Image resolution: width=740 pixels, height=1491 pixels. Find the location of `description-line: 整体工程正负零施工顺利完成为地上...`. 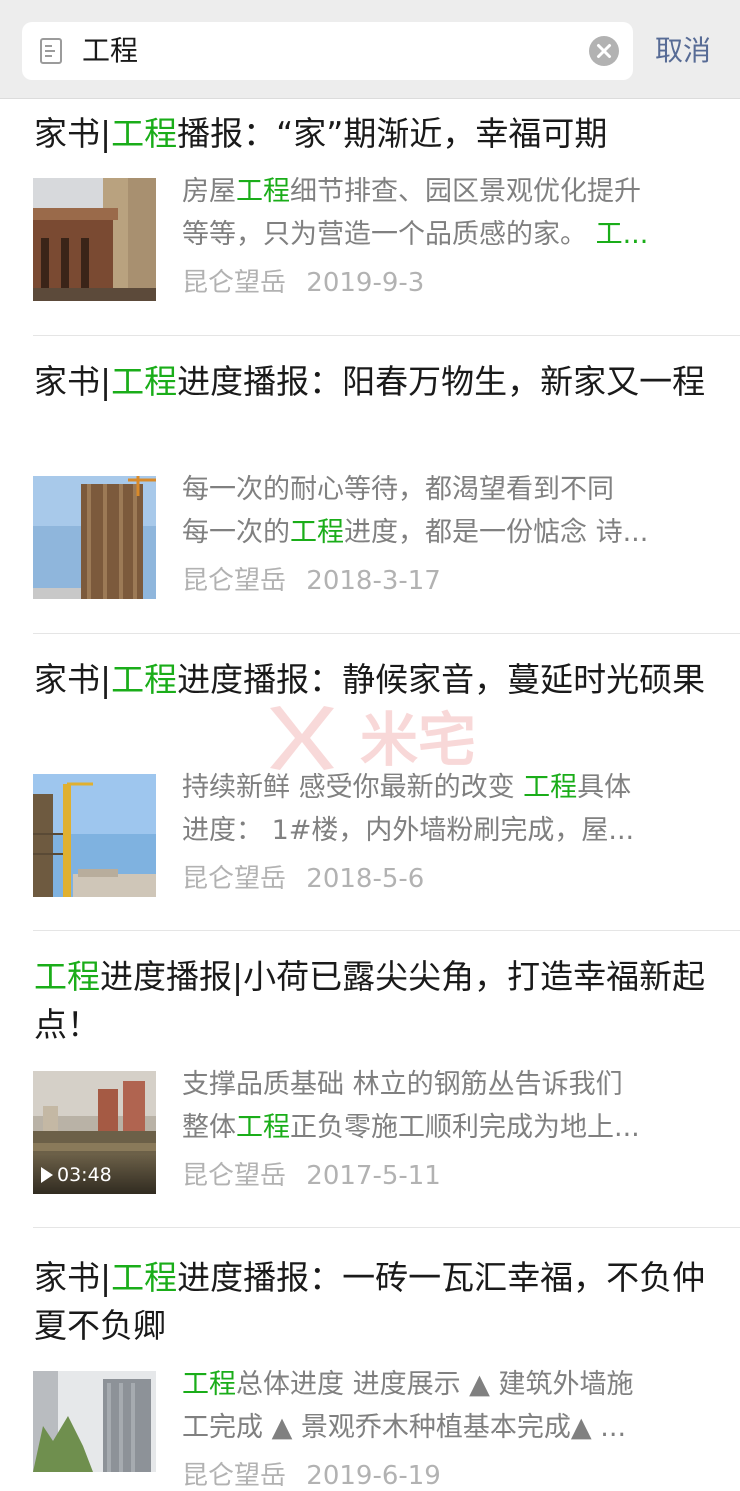

description-line: 整体工程正负零施工顺利完成为地上... is located at coordinates (444, 1127).